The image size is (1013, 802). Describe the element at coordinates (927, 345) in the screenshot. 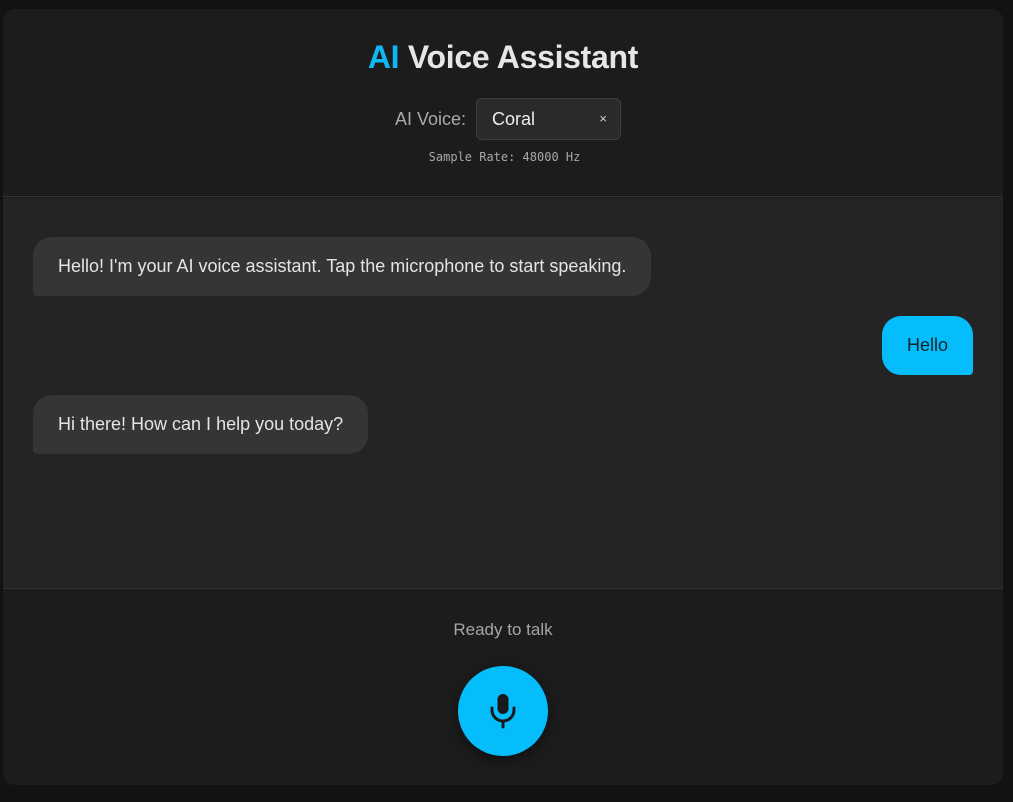

I see `user-message: Hello` at that location.